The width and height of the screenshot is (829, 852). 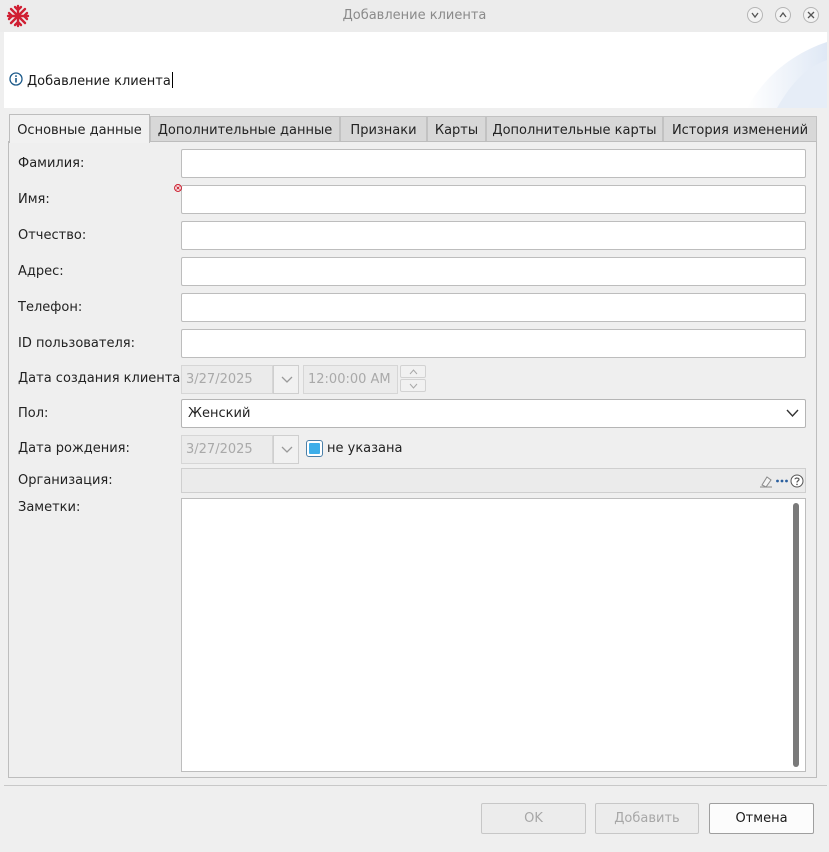 I want to click on created-date-dropdown, so click(x=286, y=379).